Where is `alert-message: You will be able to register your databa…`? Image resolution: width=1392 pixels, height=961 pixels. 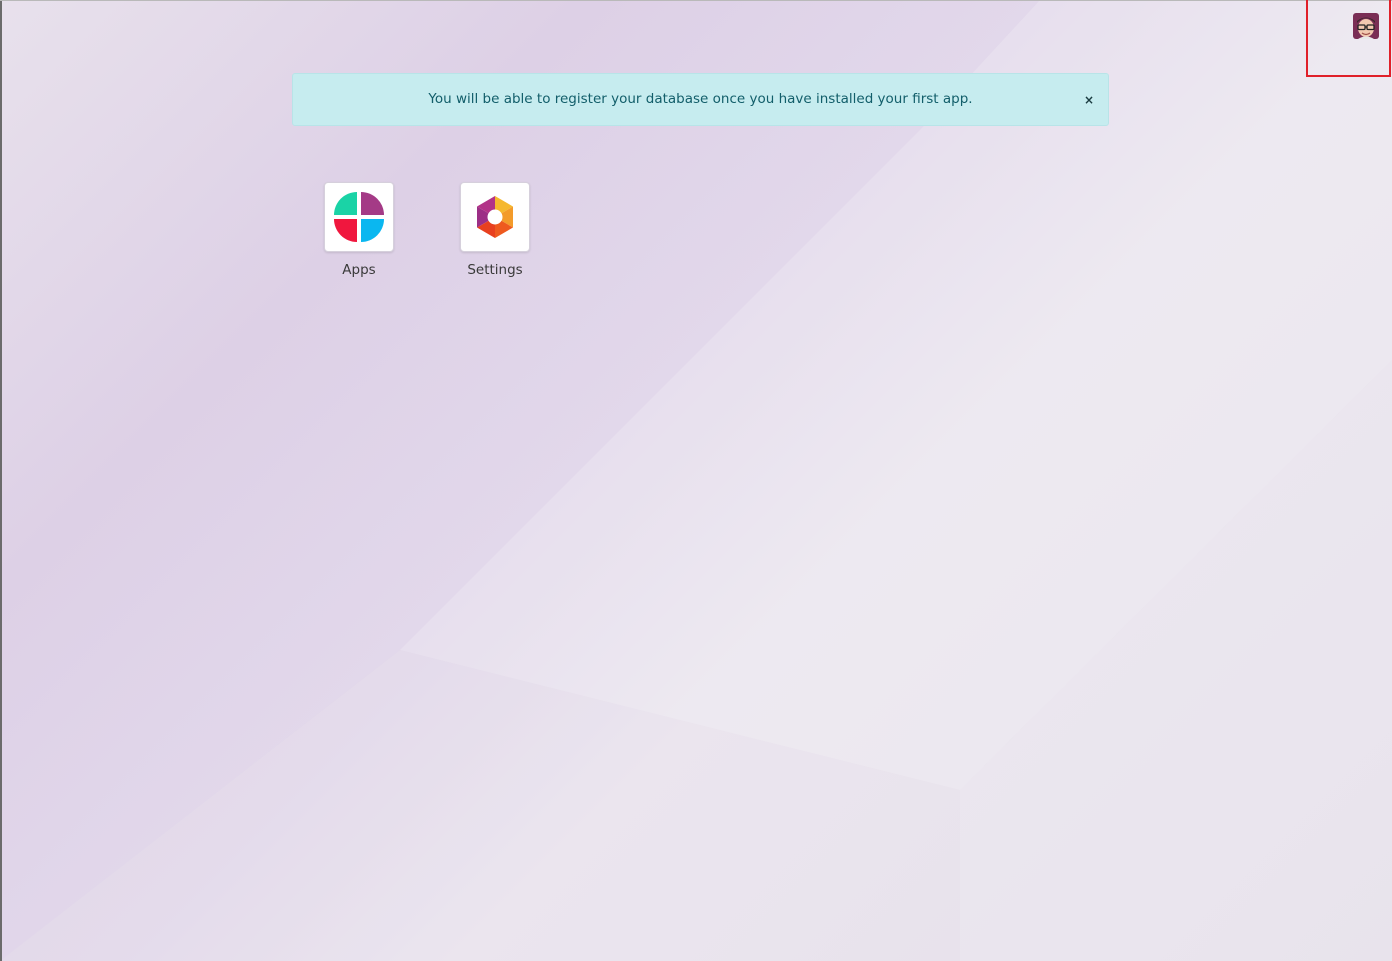 alert-message: You will be able to register your databa… is located at coordinates (700, 99).